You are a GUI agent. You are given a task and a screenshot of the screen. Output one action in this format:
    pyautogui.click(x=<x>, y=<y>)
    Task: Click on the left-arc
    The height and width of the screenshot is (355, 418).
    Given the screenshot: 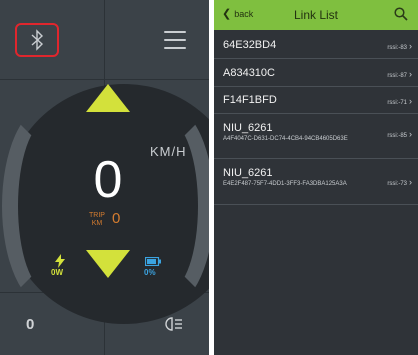 What is the action you would take?
    pyautogui.click(x=47, y=206)
    